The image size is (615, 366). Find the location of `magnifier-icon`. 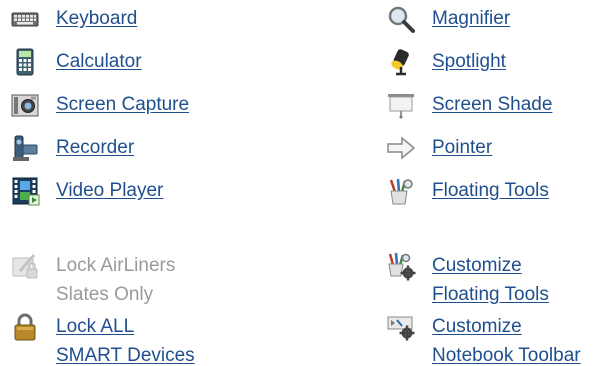

magnifier-icon is located at coordinates (401, 19).